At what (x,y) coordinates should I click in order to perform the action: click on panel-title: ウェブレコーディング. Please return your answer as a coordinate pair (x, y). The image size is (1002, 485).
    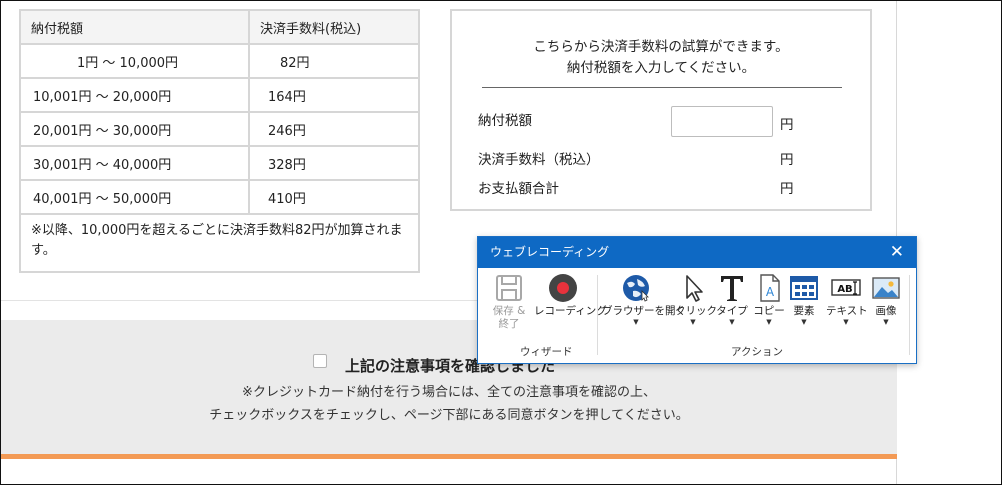
    Looking at the image, I should click on (550, 252).